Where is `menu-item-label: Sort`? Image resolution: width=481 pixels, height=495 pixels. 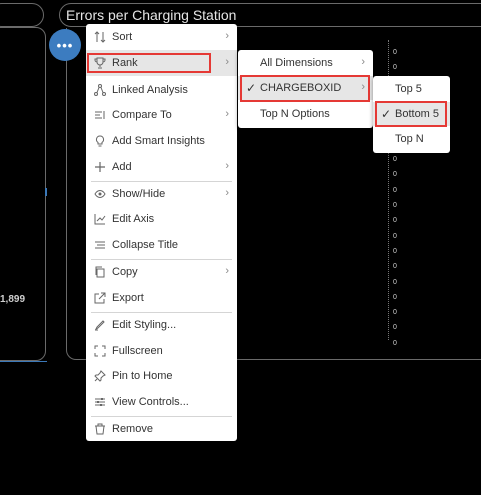
menu-item-label: Sort is located at coordinates (122, 37).